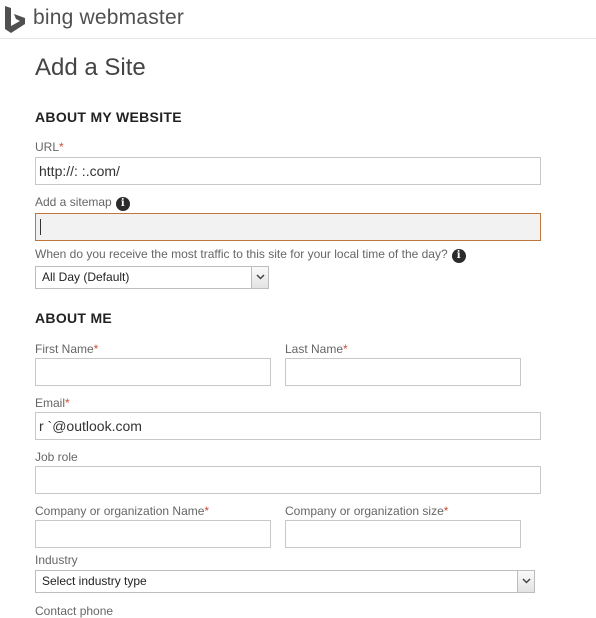  What do you see at coordinates (79, 171) in the screenshot?
I see `url-value: http://: :.com/` at bounding box center [79, 171].